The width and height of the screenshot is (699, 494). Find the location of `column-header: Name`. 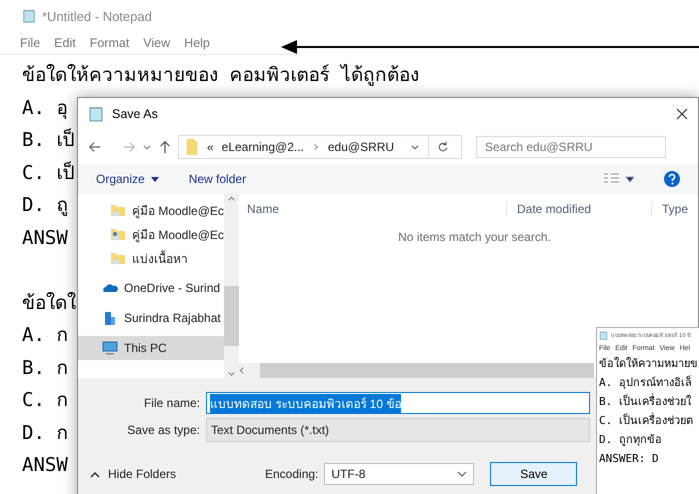

column-header: Name is located at coordinates (372, 209).